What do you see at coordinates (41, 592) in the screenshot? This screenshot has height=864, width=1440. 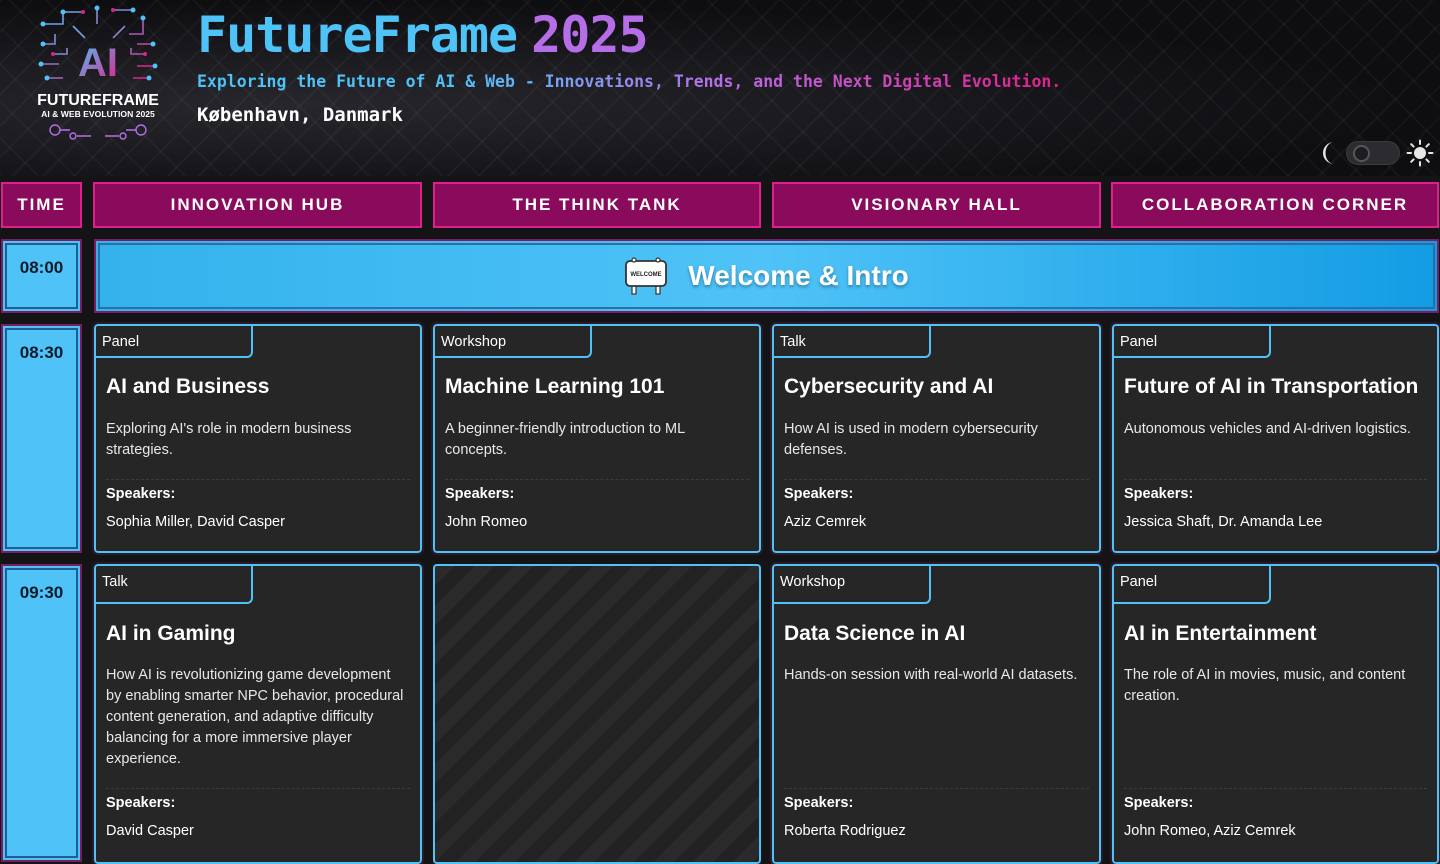 I see `time-label: 09:30` at bounding box center [41, 592].